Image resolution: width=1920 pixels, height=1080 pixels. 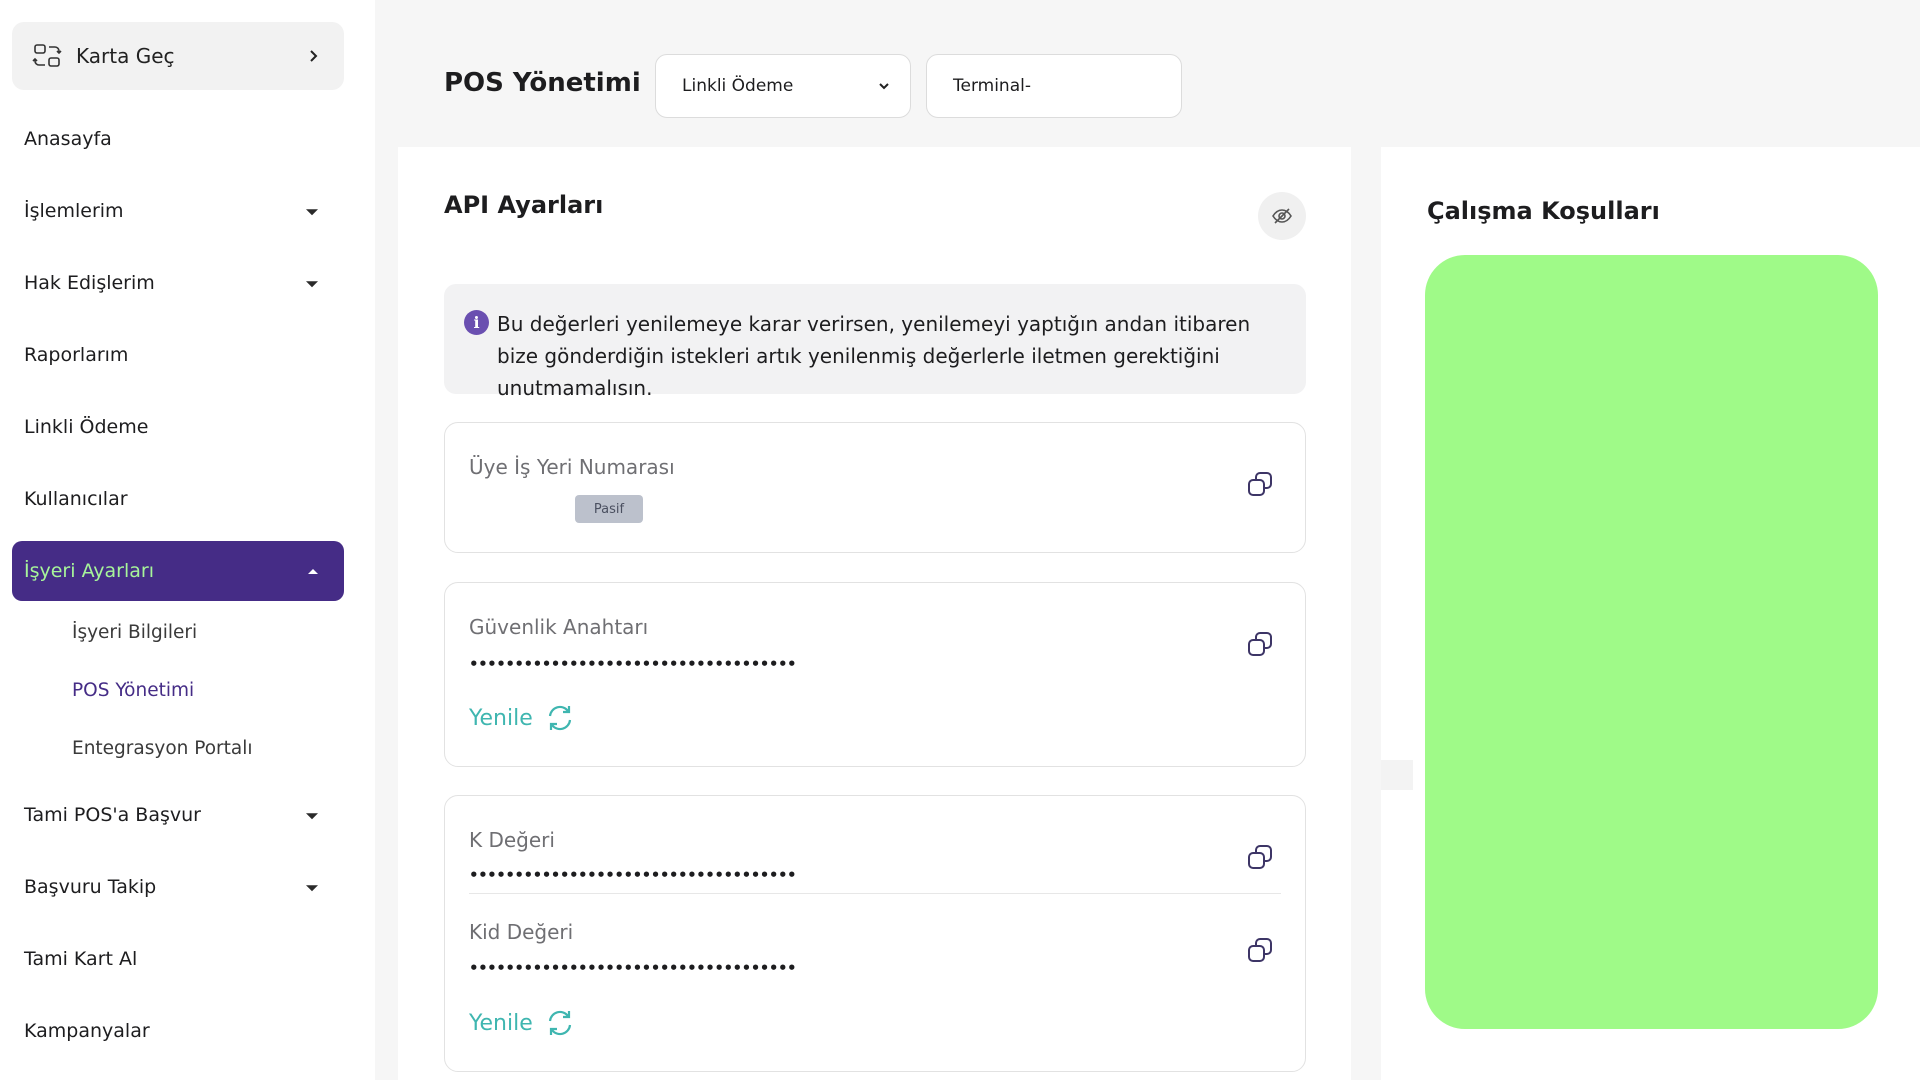 What do you see at coordinates (633, 664) in the screenshot?
I see `security-key-value: ••••••••••••••••••••••••••••••••••••` at bounding box center [633, 664].